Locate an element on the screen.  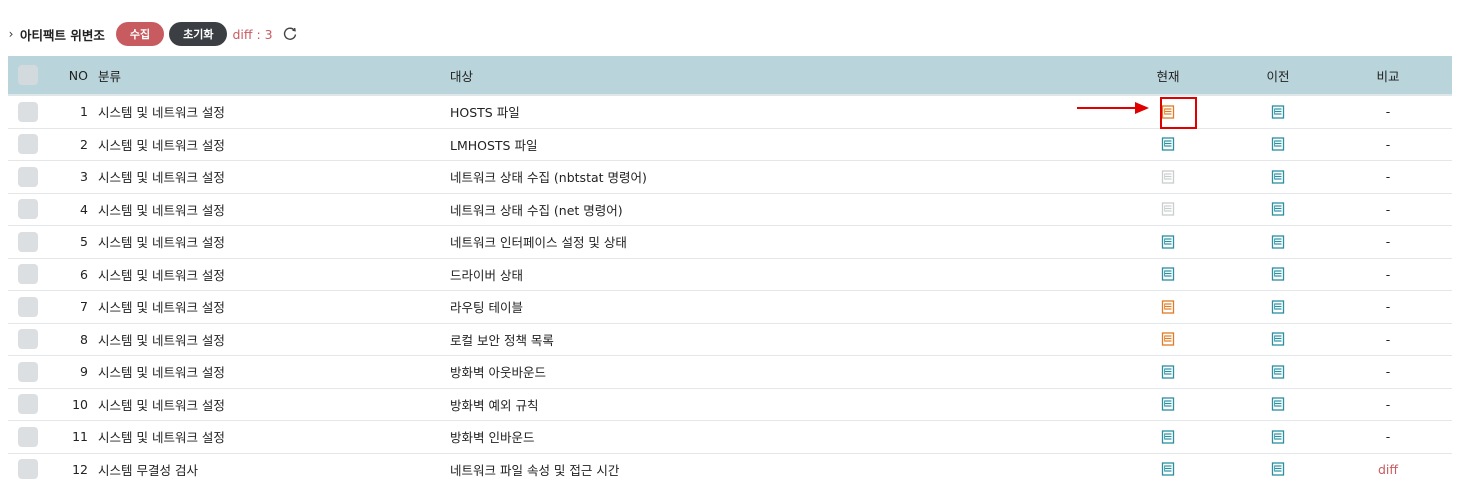
row-no: 4 is located at coordinates (84, 209).